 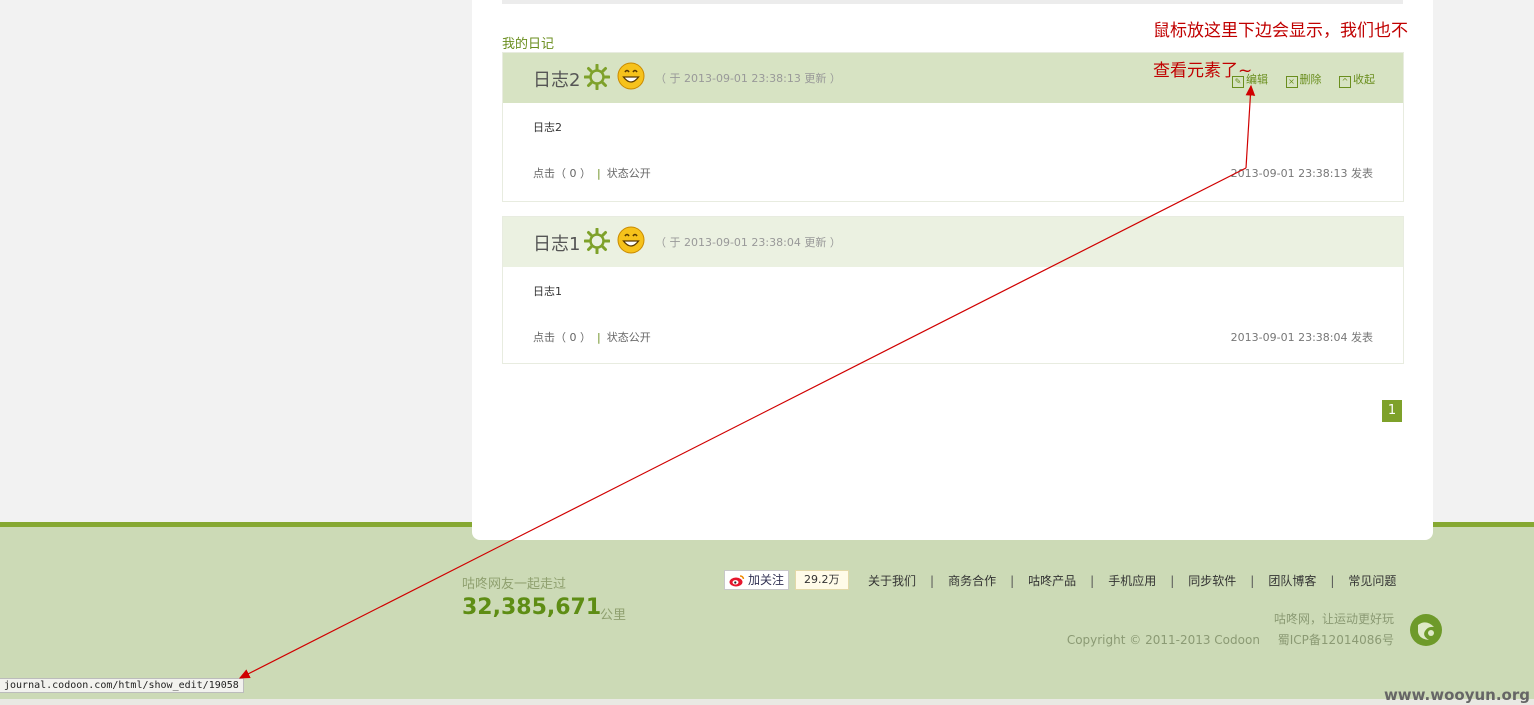 What do you see at coordinates (972, 581) in the screenshot?
I see `footer-link-business: 商务合作` at bounding box center [972, 581].